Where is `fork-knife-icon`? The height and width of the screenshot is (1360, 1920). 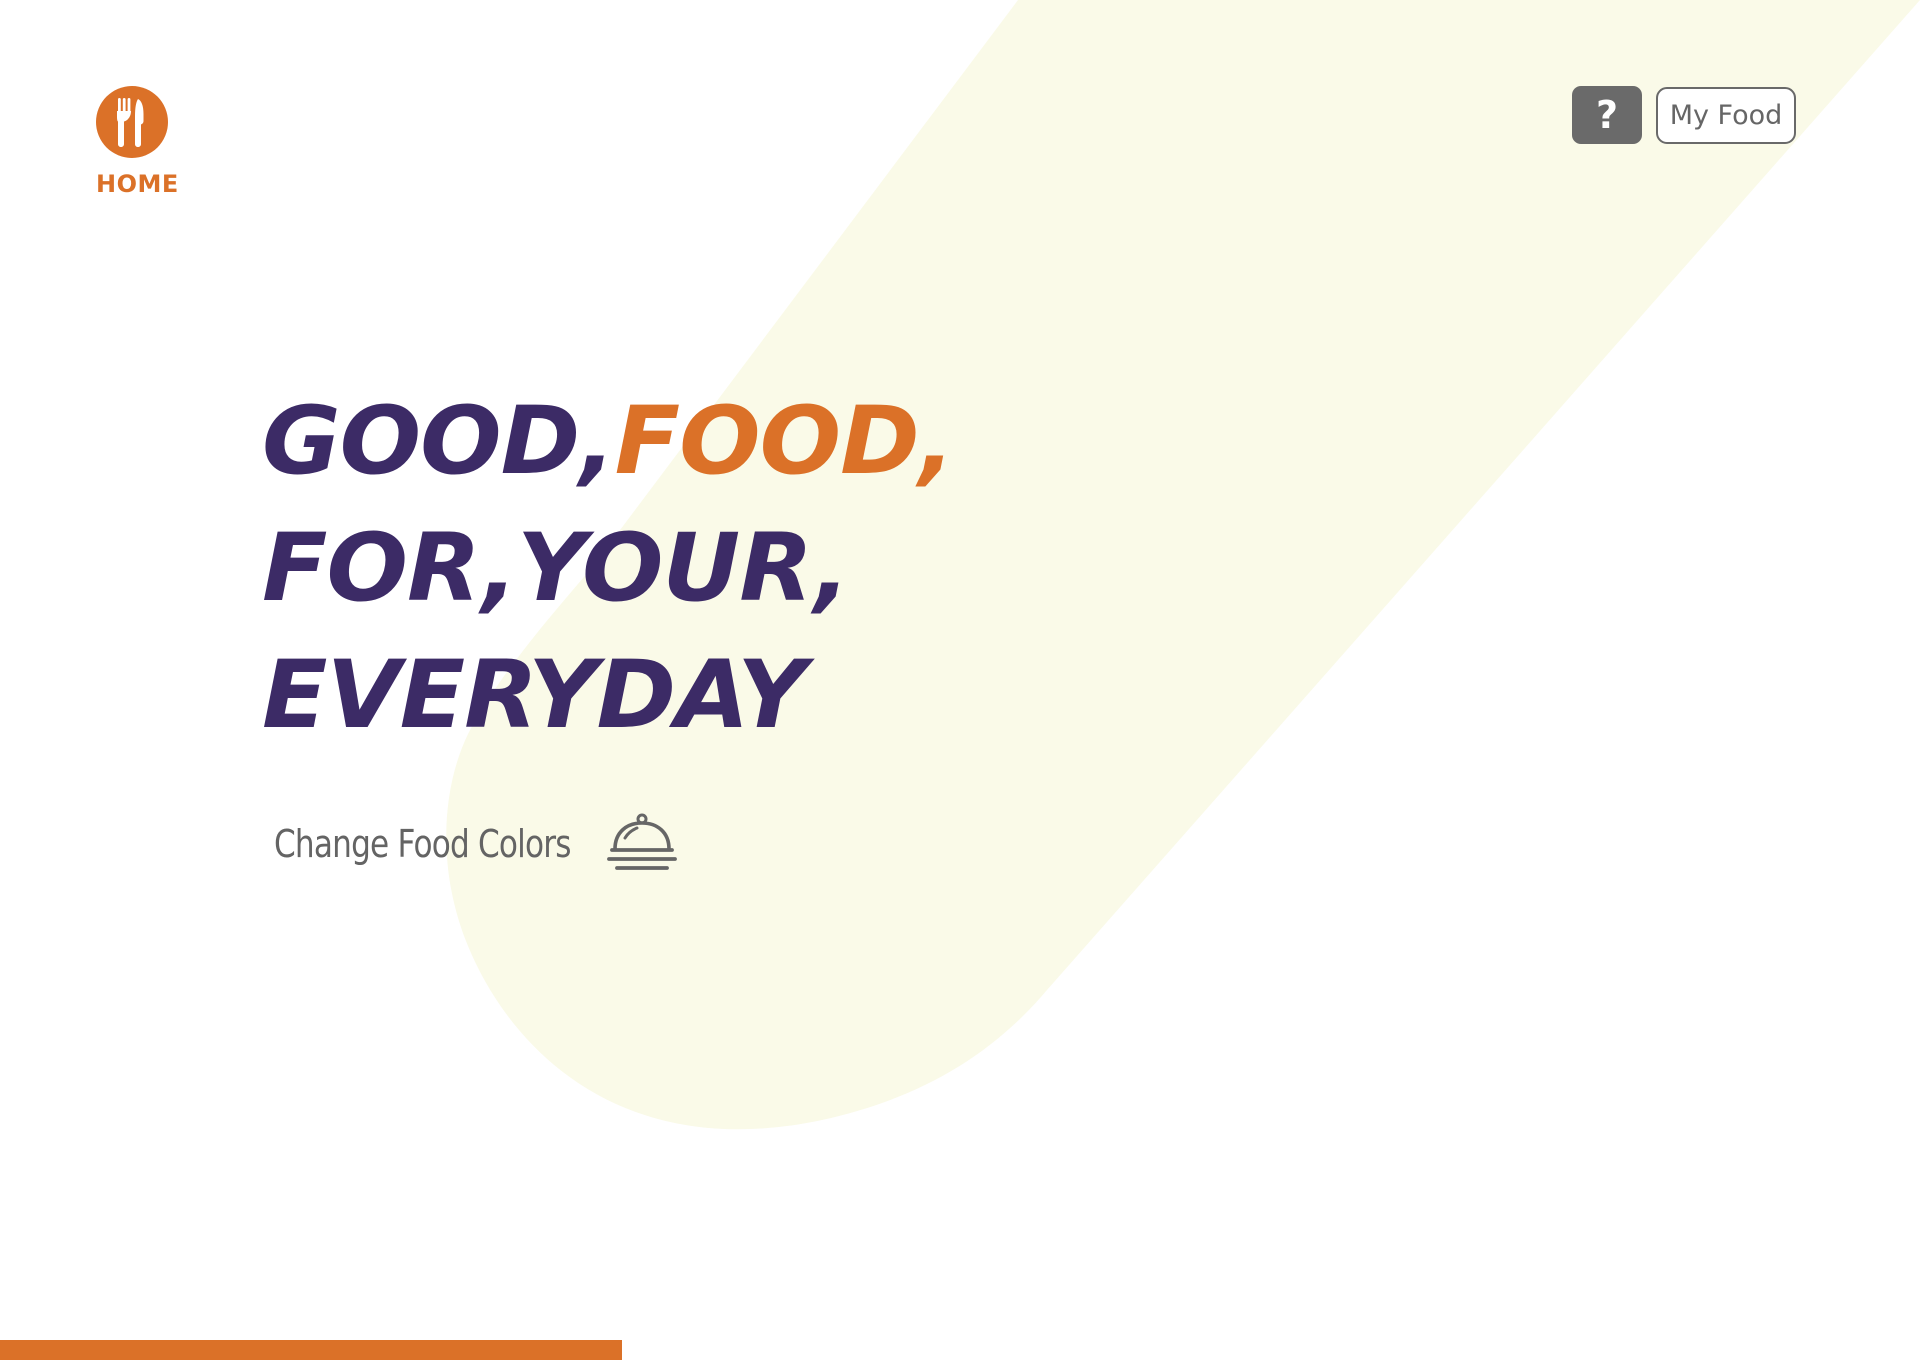
fork-knife-icon is located at coordinates (132, 122).